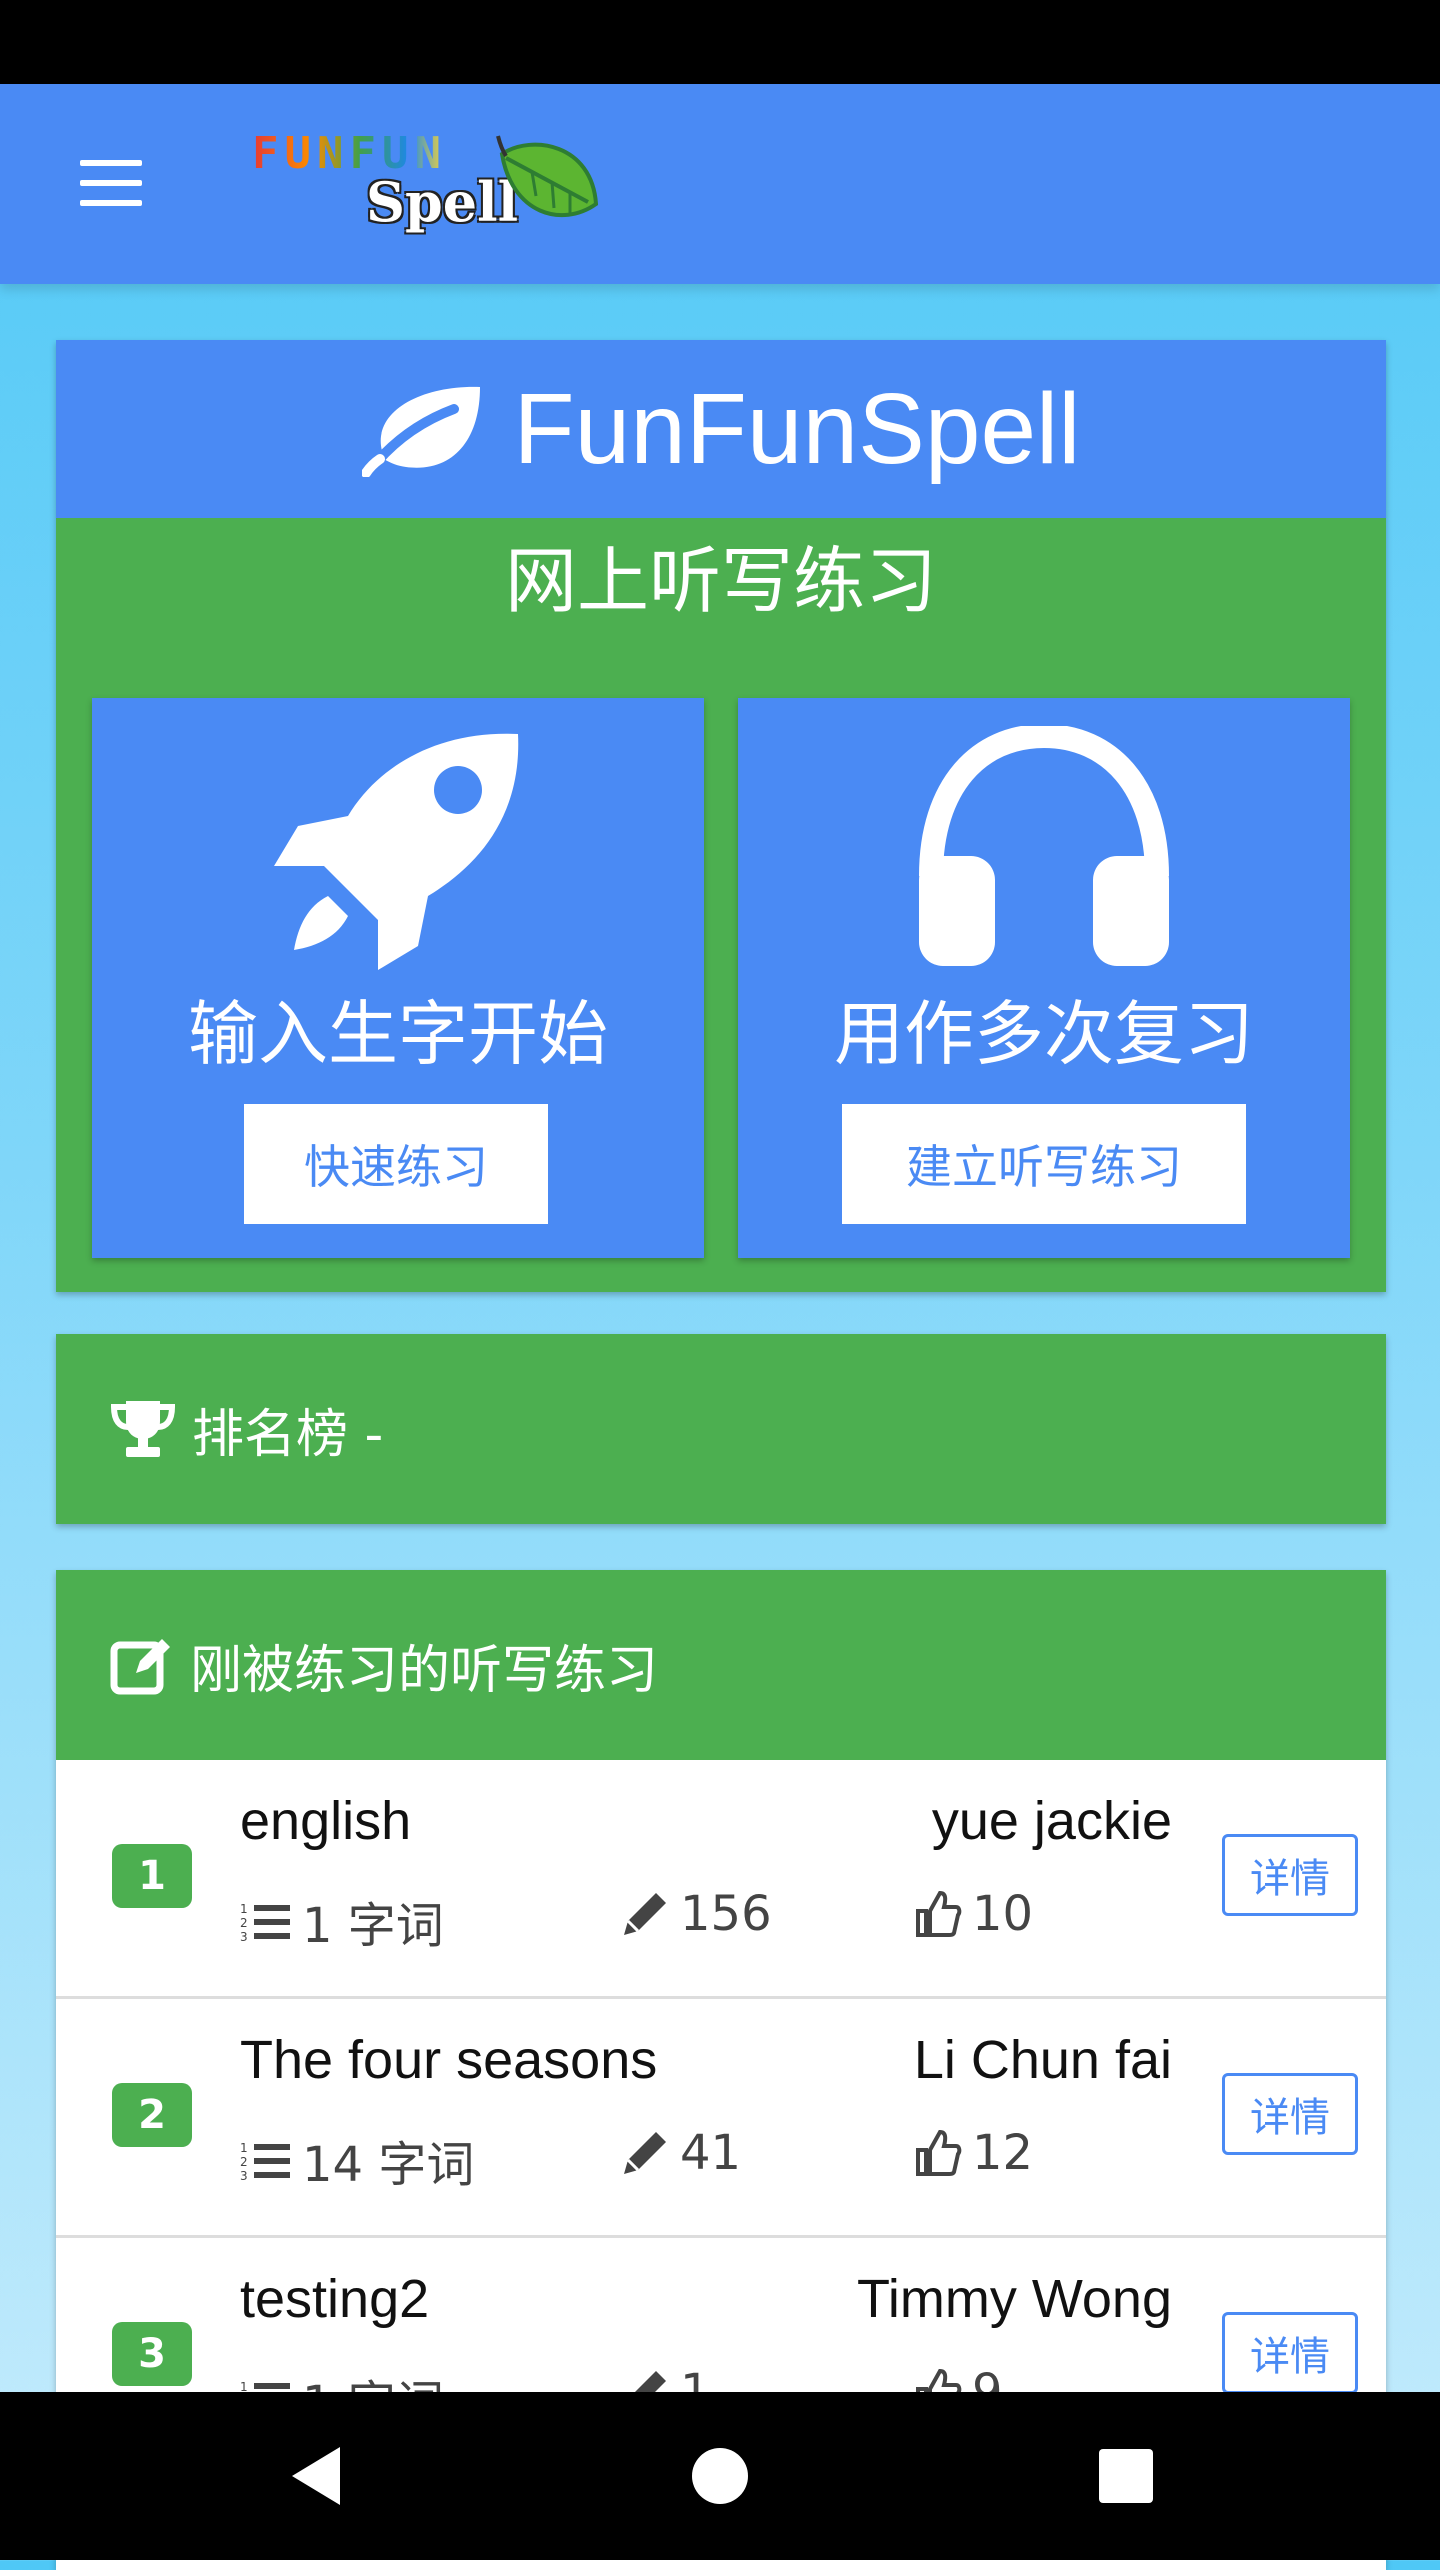 The height and width of the screenshot is (2570, 1440). I want to click on trophy-icon, so click(143, 1429).